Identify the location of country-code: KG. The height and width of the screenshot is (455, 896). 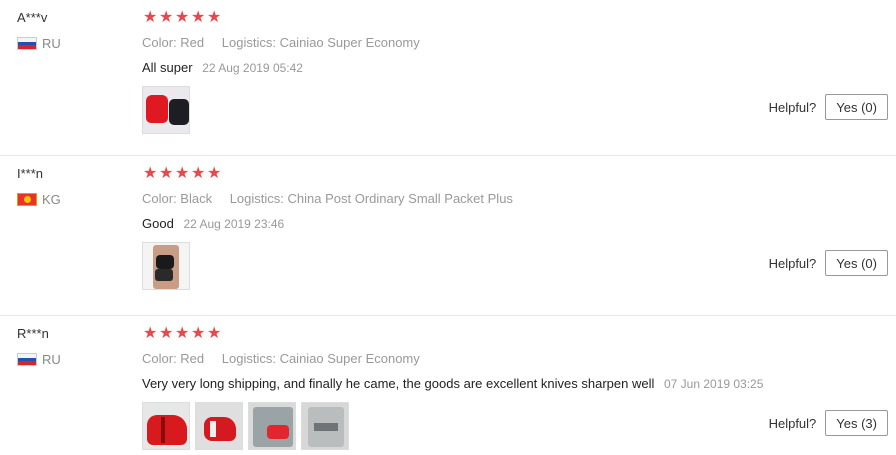
(51, 199).